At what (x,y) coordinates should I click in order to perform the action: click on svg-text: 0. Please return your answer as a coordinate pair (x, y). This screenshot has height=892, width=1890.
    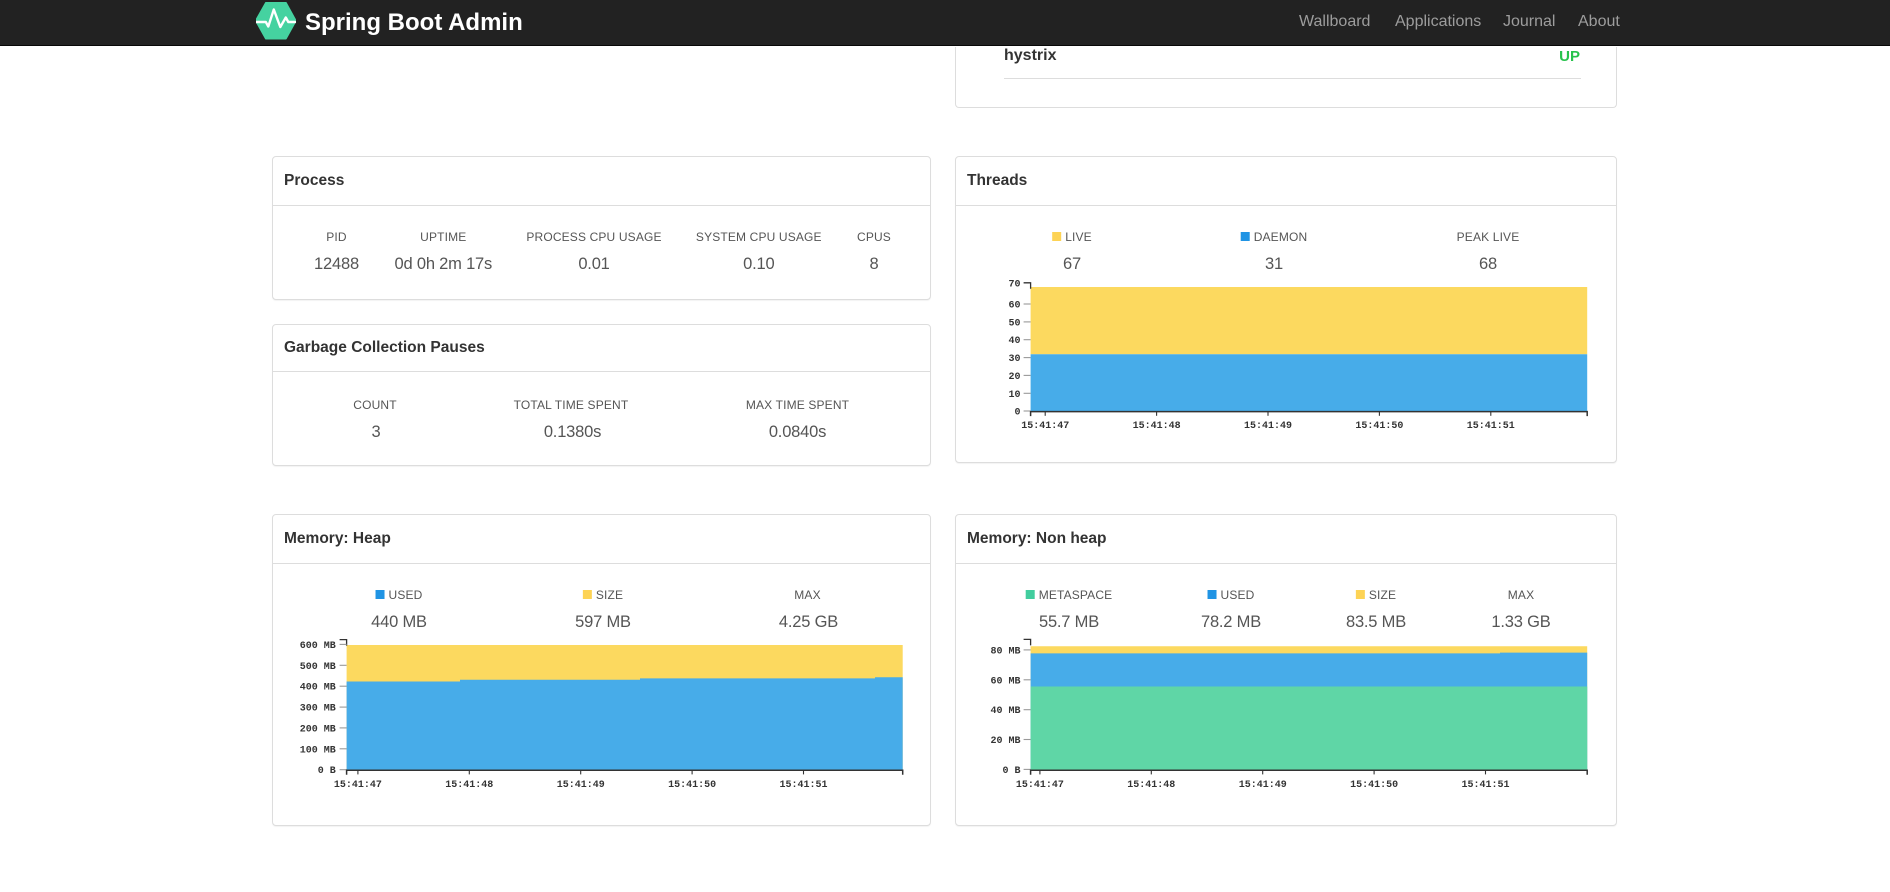
    Looking at the image, I should click on (1017, 413).